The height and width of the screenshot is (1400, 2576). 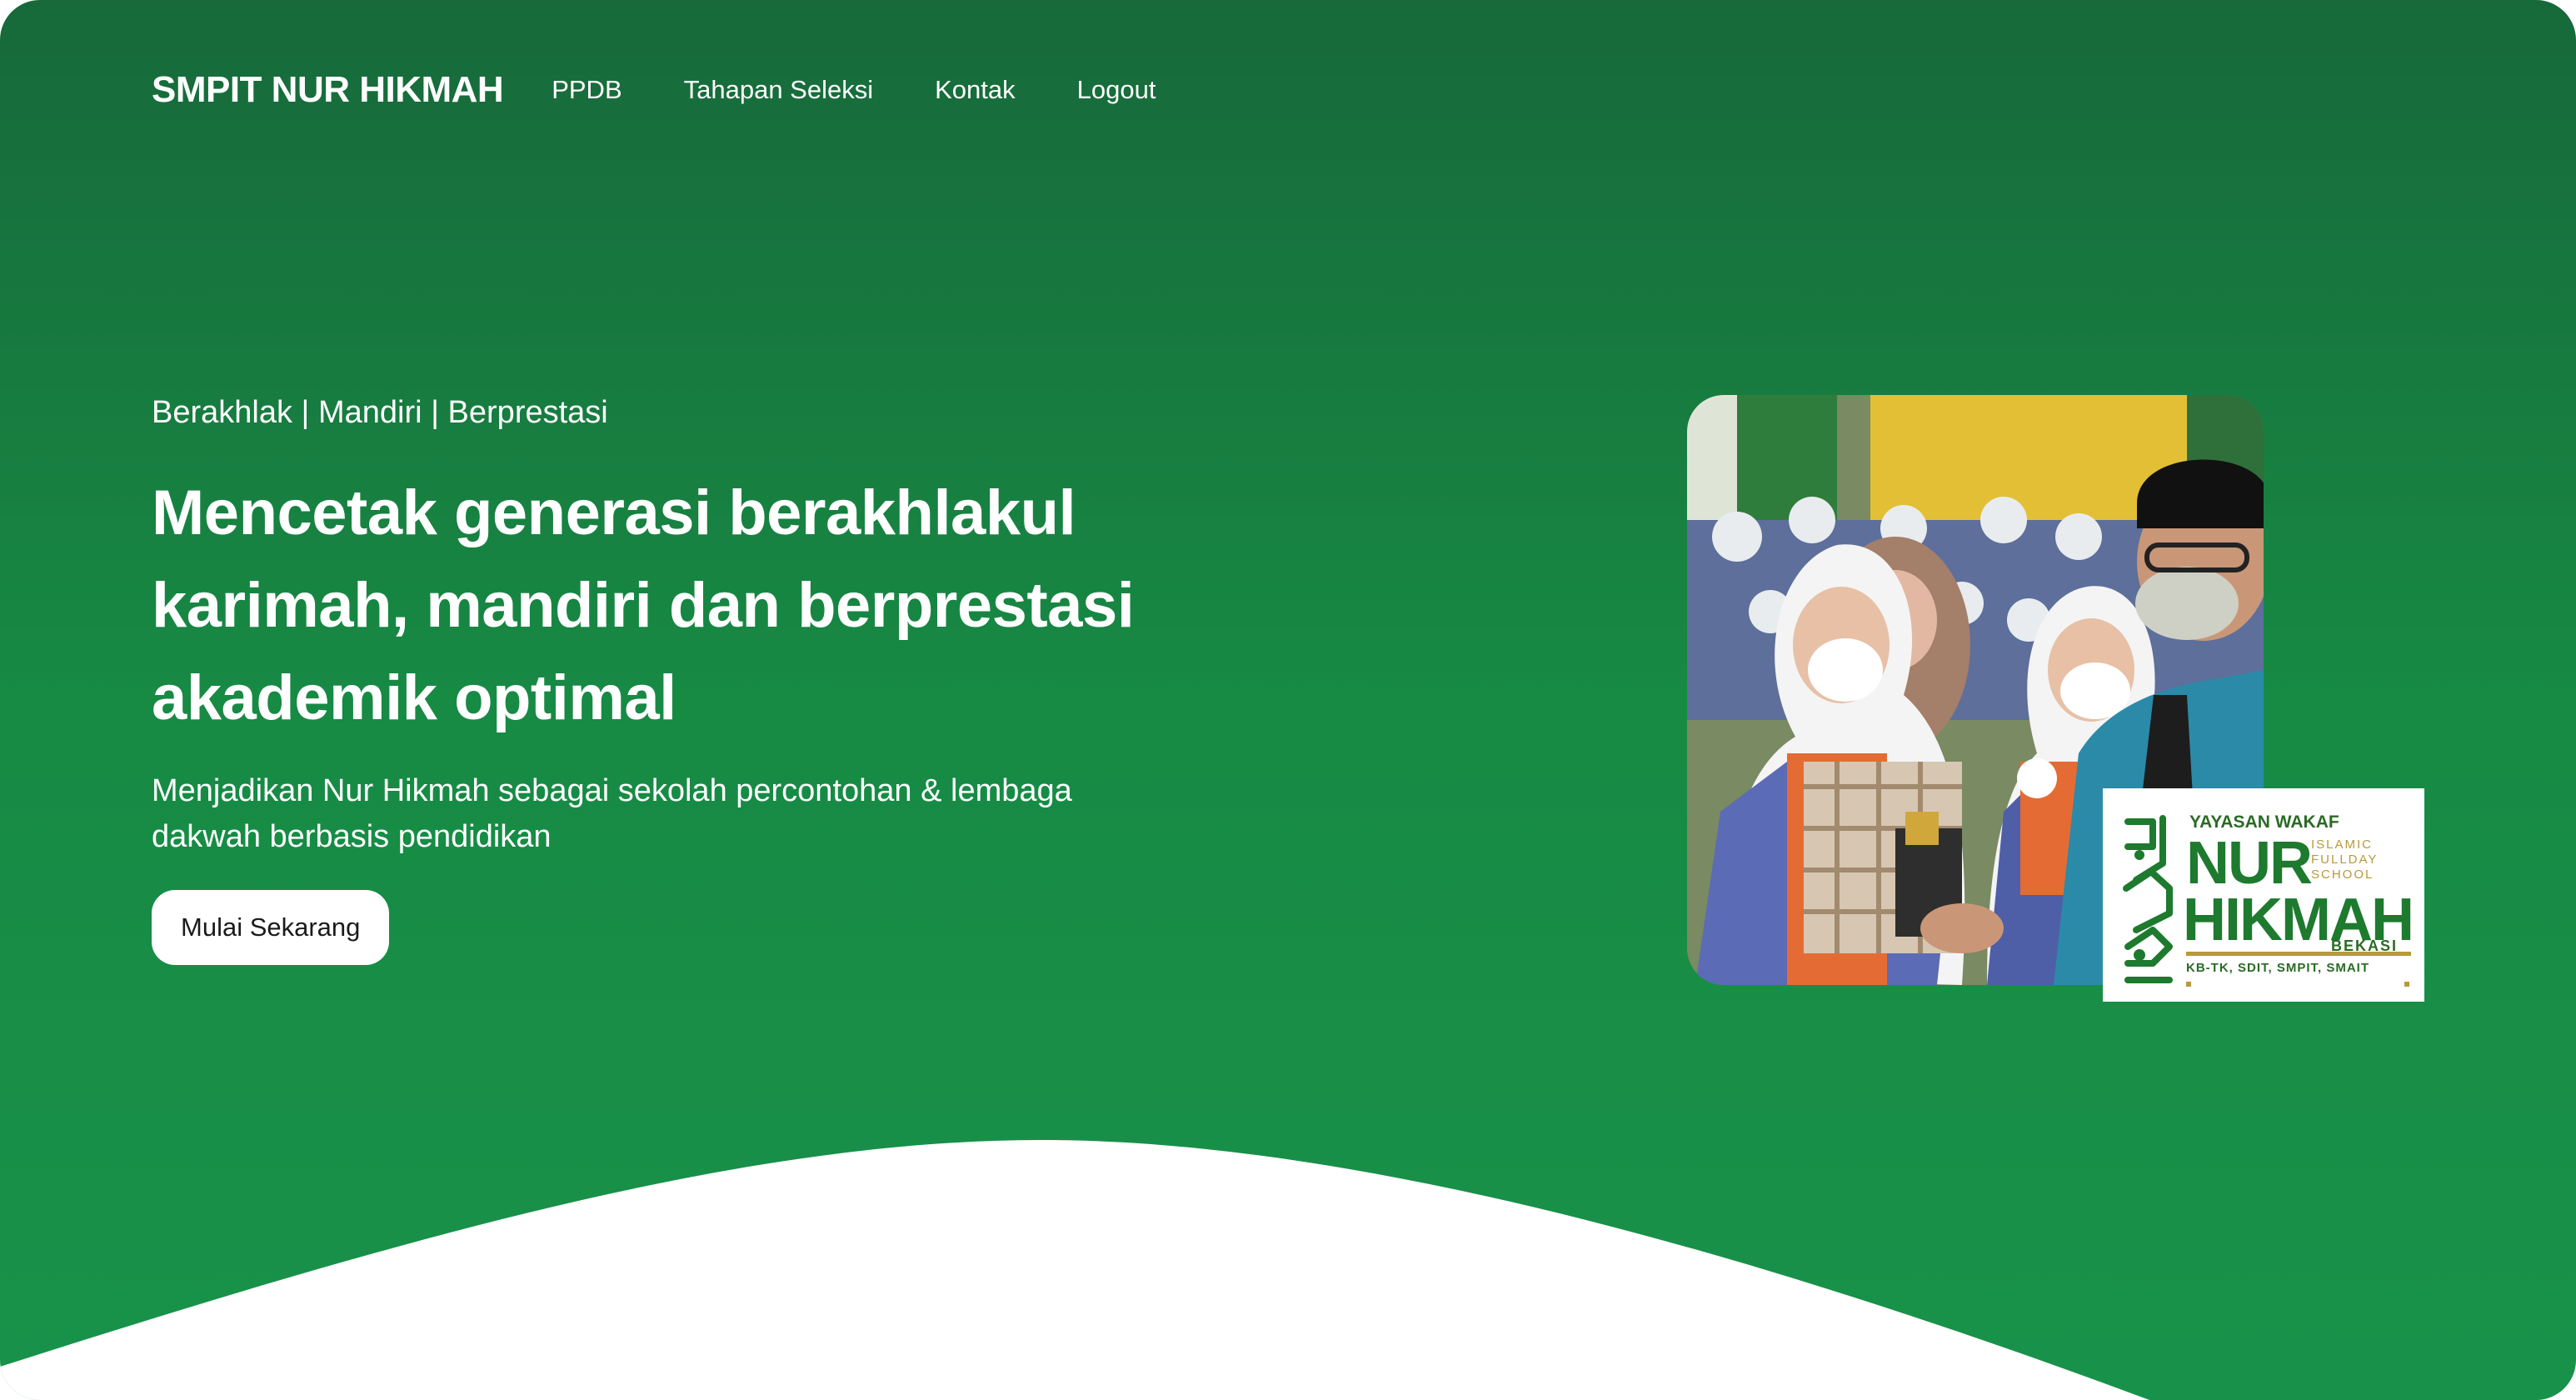 What do you see at coordinates (352, 836) in the screenshot?
I see `hero-subtext-line: dakwah berbasis pendidikan` at bounding box center [352, 836].